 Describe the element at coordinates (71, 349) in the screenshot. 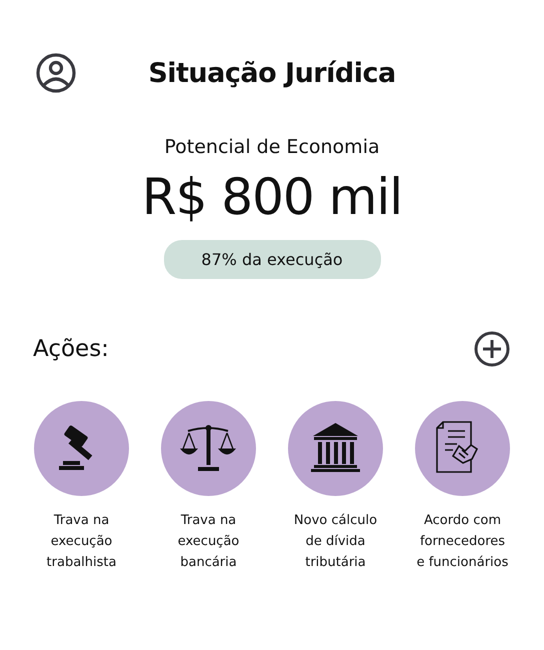

I see `section-title: Ações:` at that location.